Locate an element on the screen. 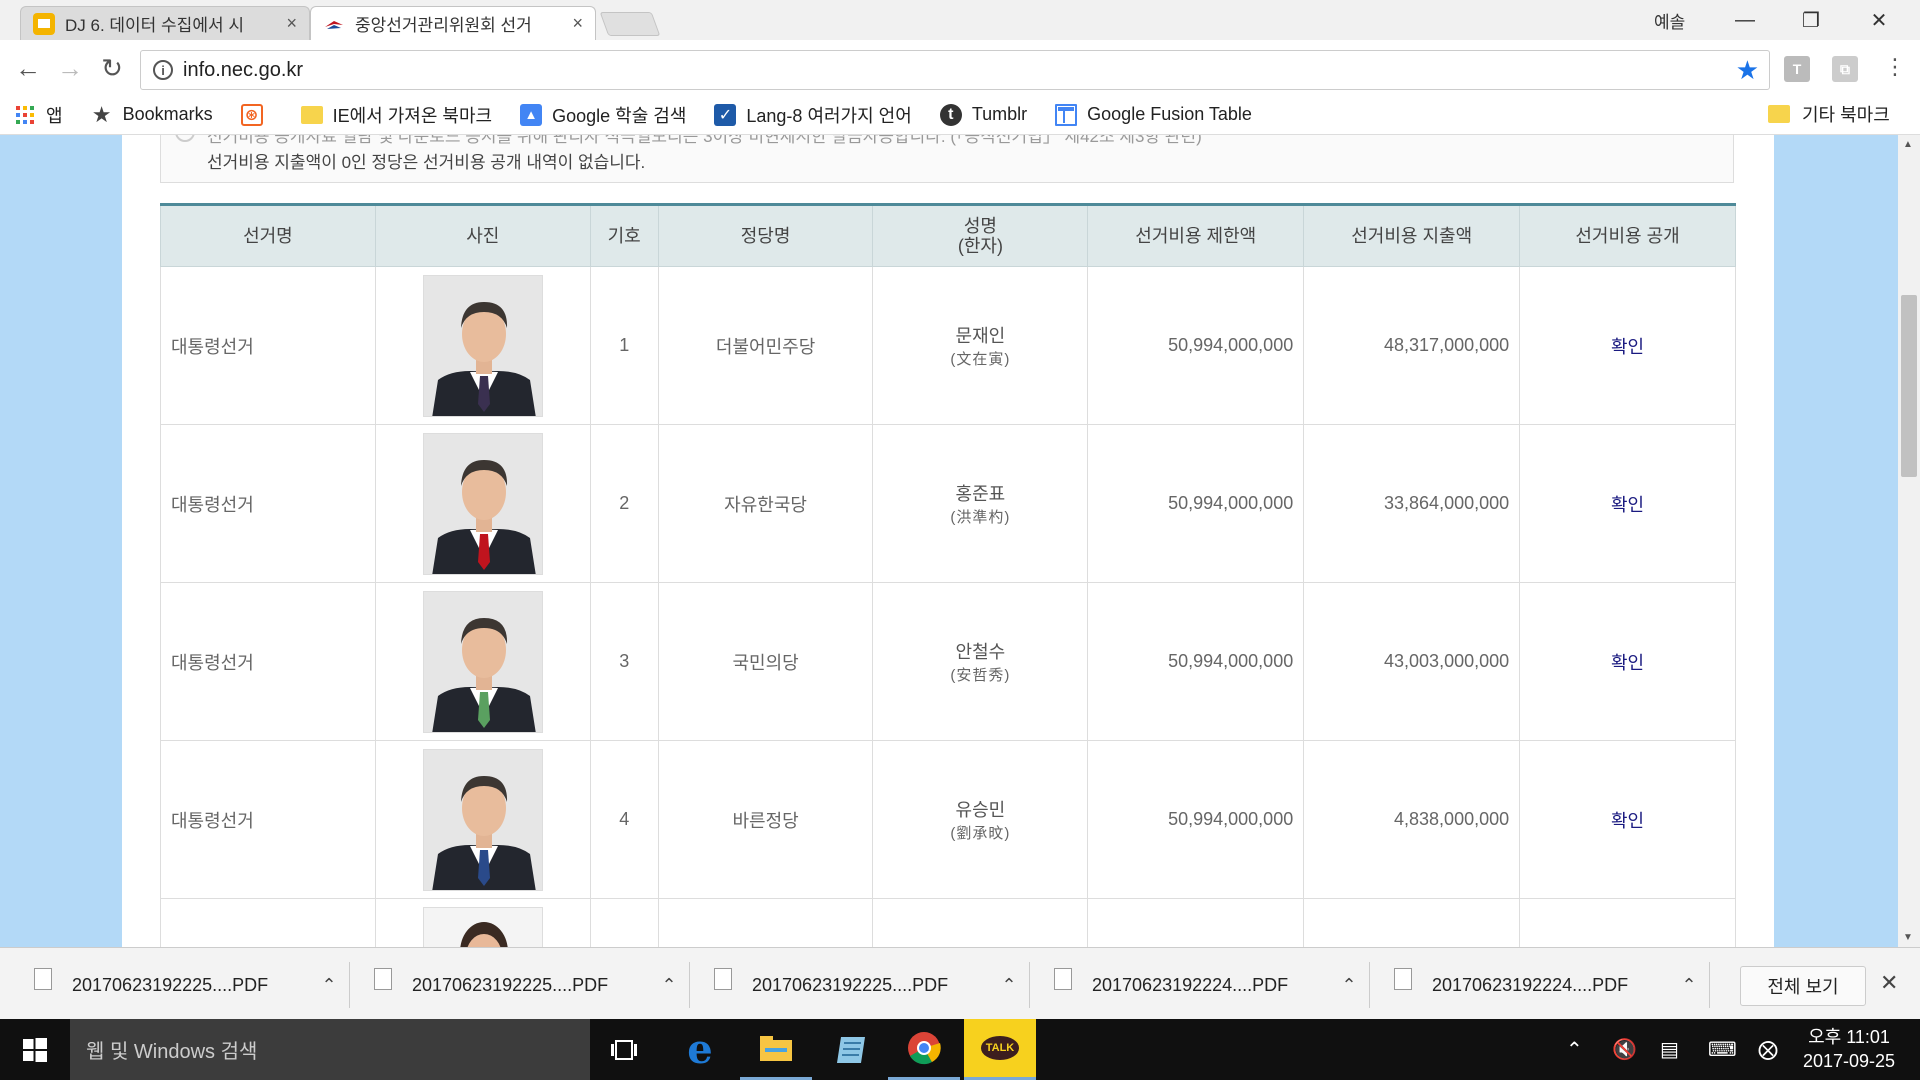 Image resolution: width=1920 pixels, height=1080 pixels. keyboard-icon: ⌨ is located at coordinates (1722, 1049).